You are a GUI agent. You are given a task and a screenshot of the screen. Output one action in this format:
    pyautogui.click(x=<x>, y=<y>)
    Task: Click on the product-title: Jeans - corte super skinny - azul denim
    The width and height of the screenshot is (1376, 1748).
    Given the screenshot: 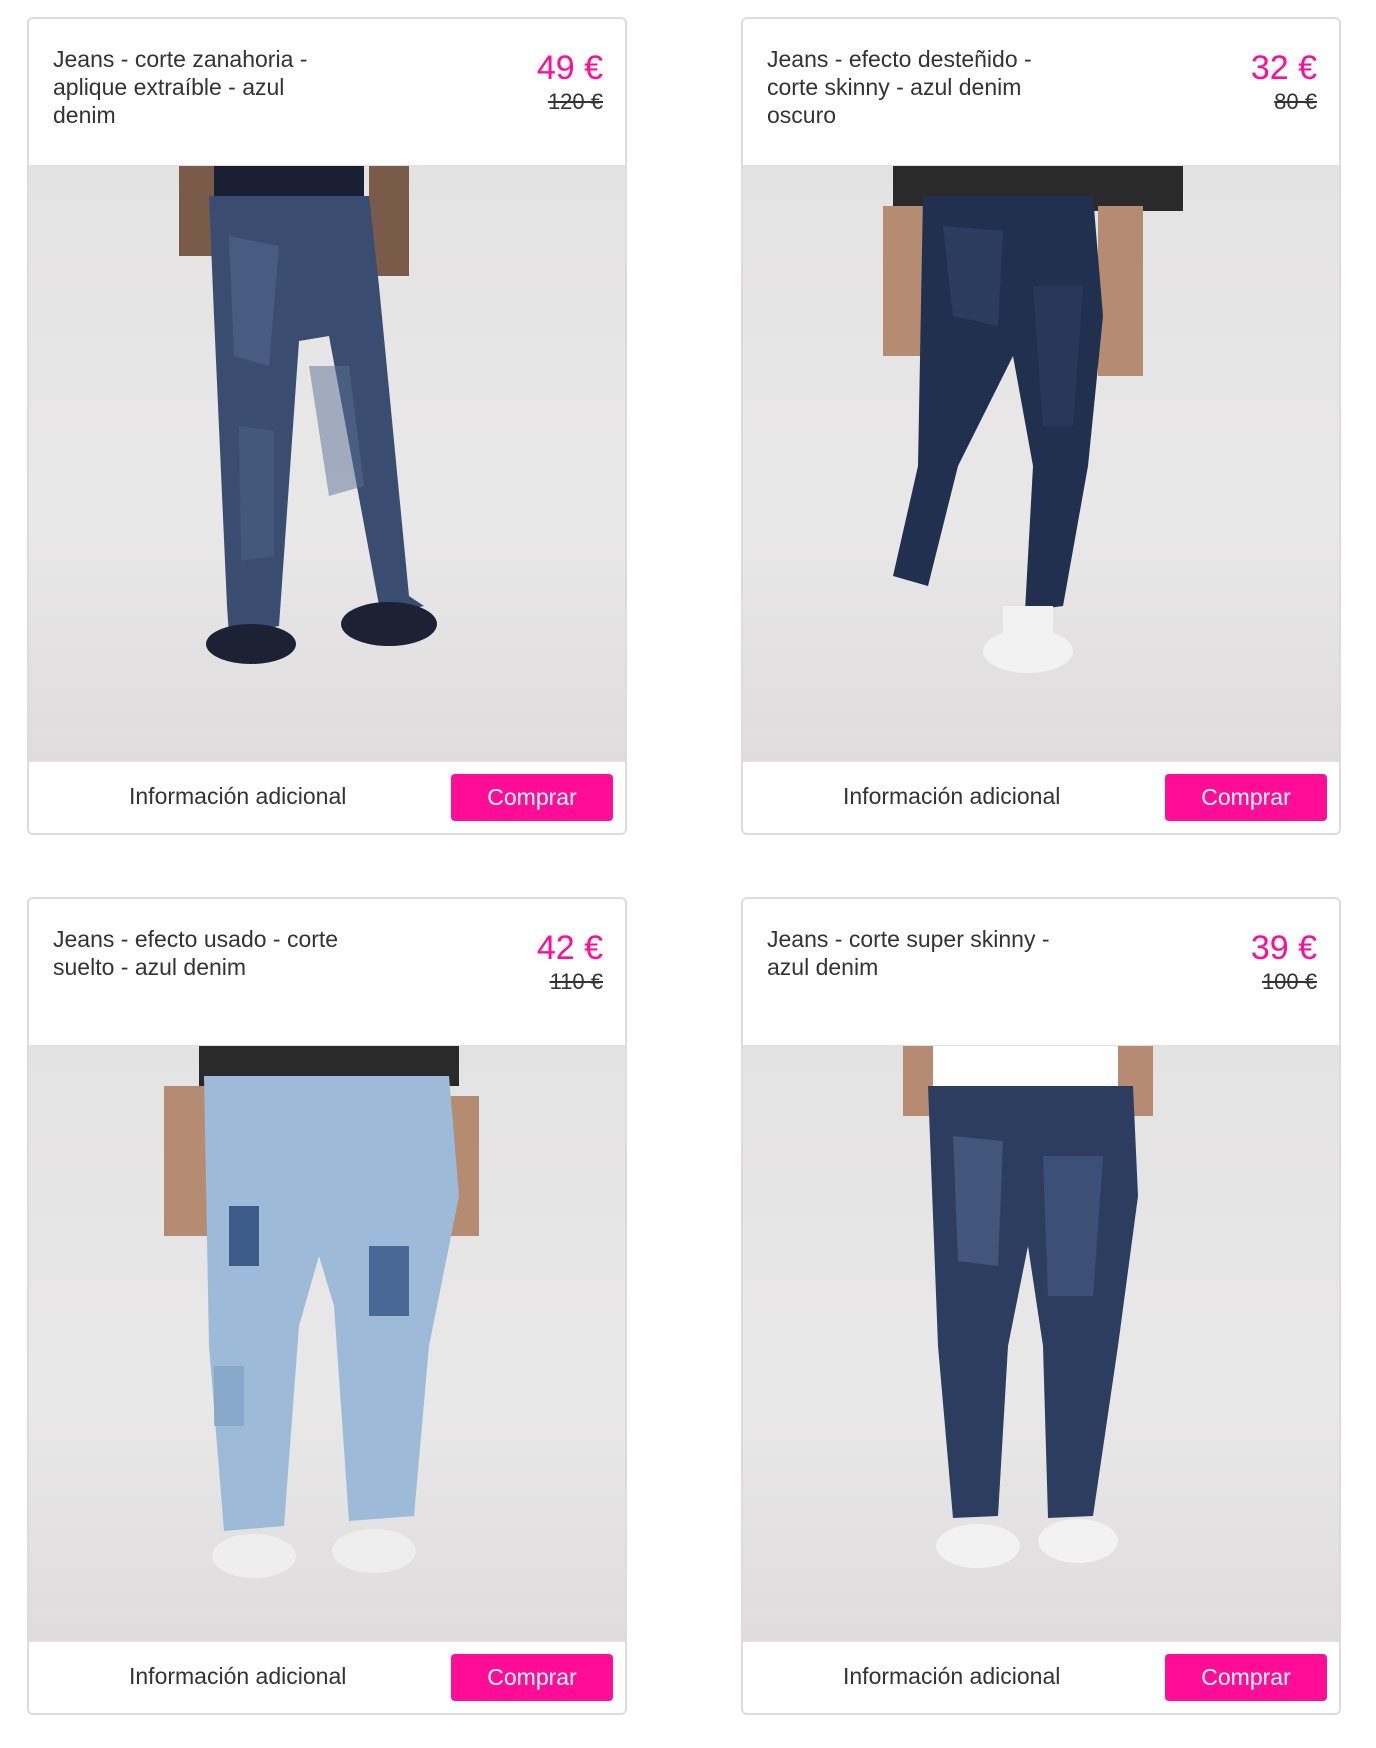 What is the action you would take?
    pyautogui.click(x=908, y=953)
    